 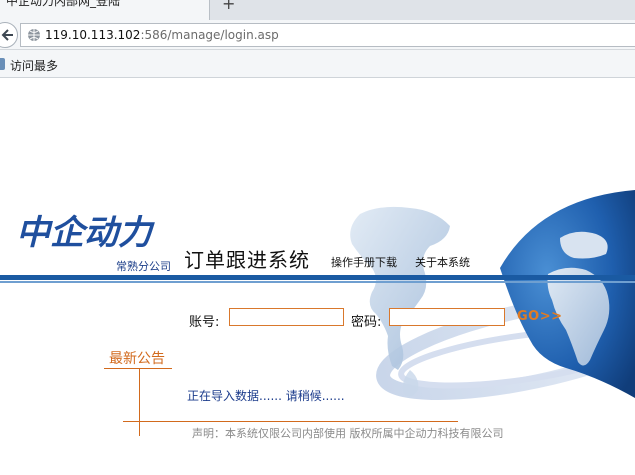 I want to click on copyright-footer: 声明：本系统仅限公司内部使用 版权所属中企动力科技有限公司, so click(x=348, y=433).